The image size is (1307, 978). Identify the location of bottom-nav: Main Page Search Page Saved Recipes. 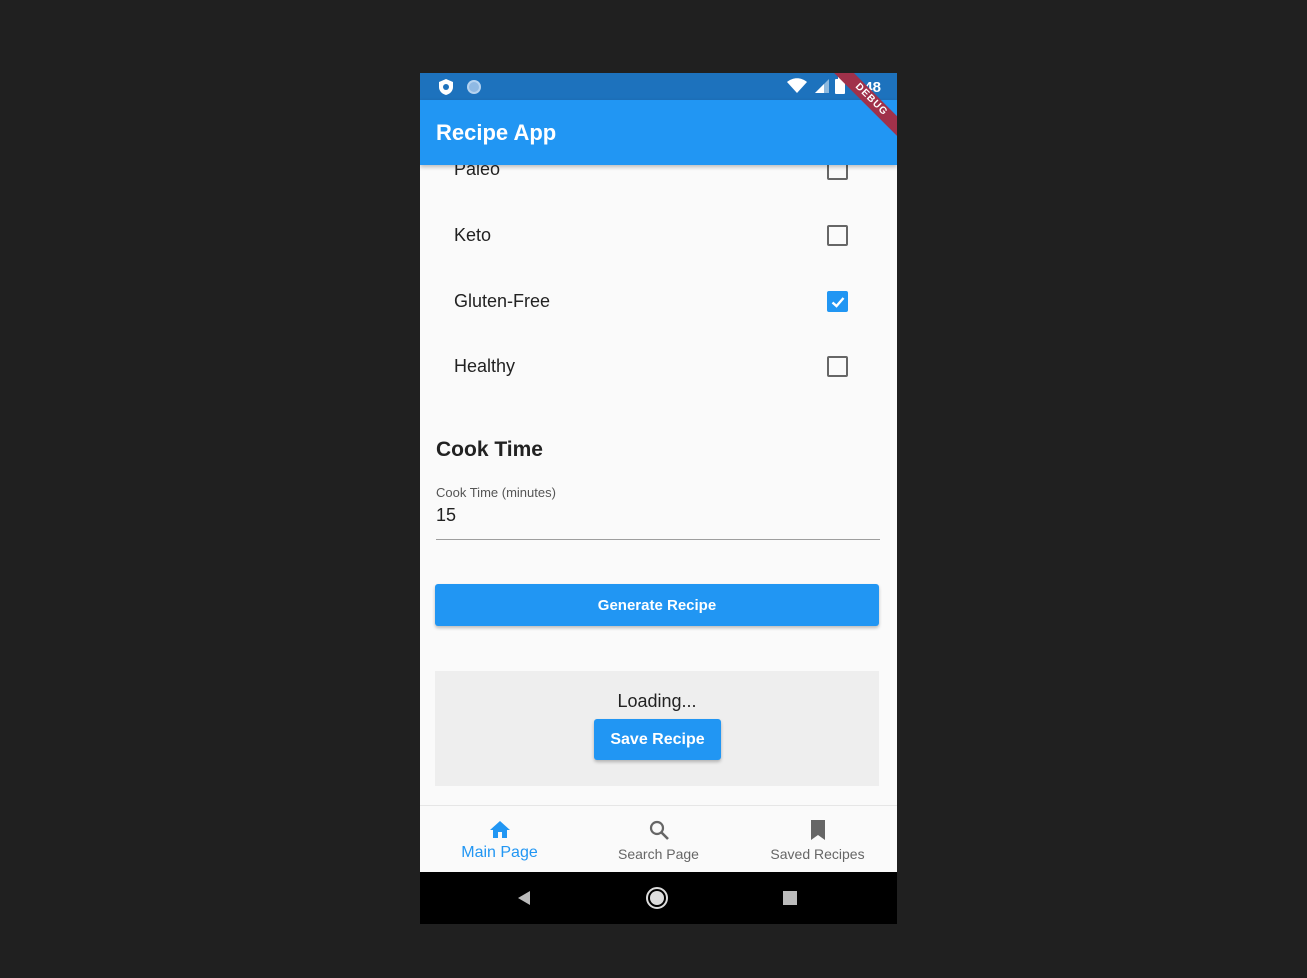
(658, 839).